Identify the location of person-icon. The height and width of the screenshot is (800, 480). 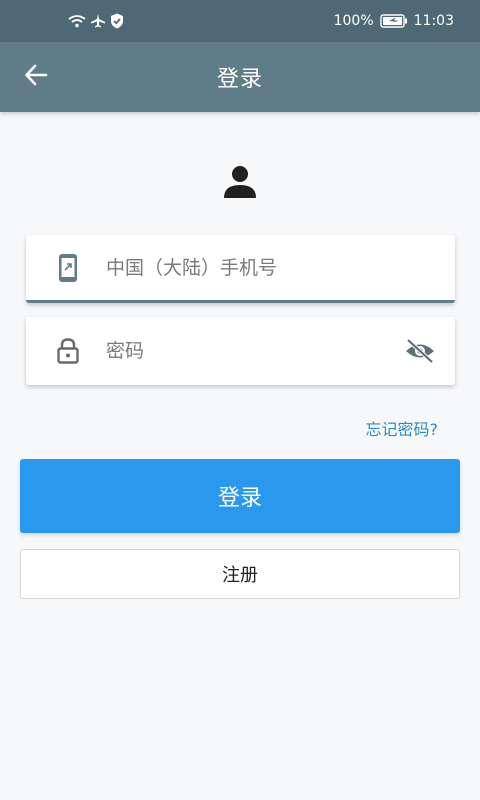
(240, 181).